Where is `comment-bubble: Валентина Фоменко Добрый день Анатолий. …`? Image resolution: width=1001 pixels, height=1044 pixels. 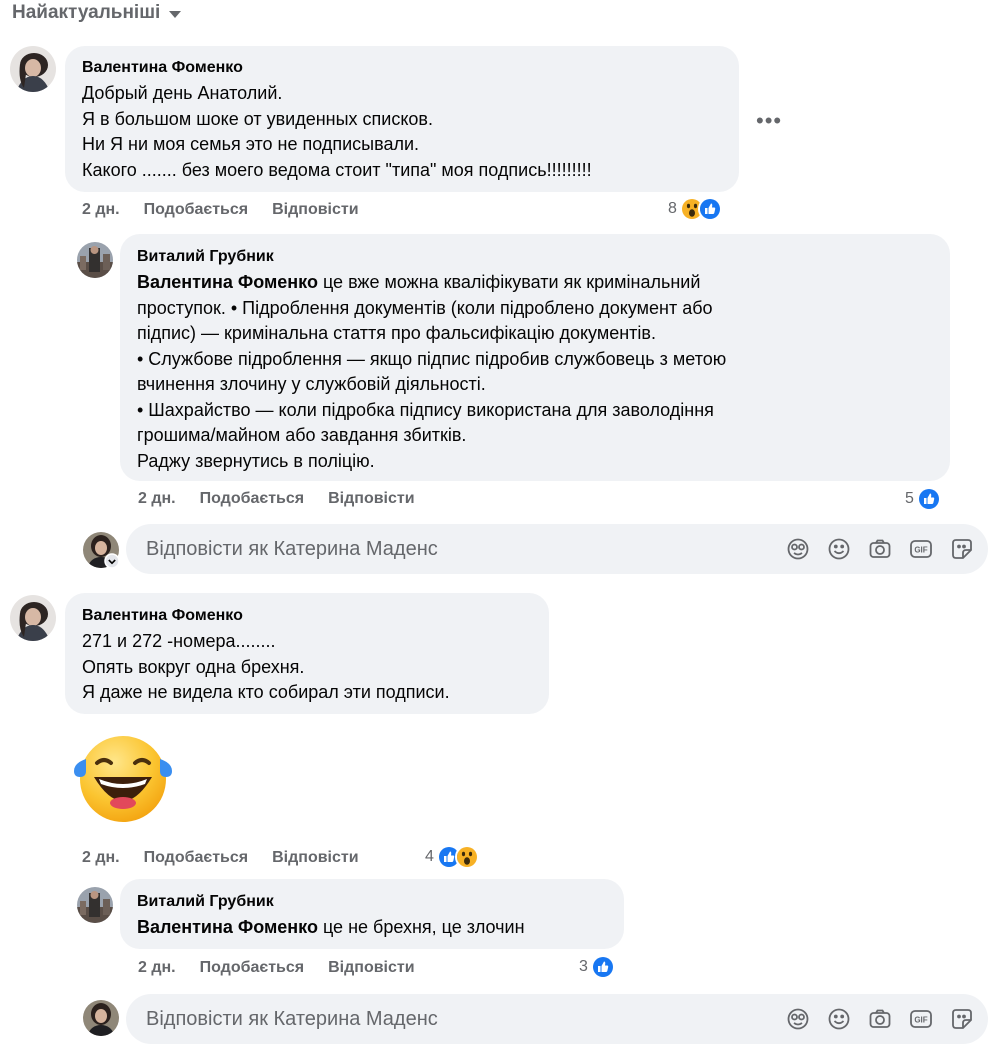
comment-bubble: Валентина Фоменко Добрый день Анатолий. … is located at coordinates (402, 119).